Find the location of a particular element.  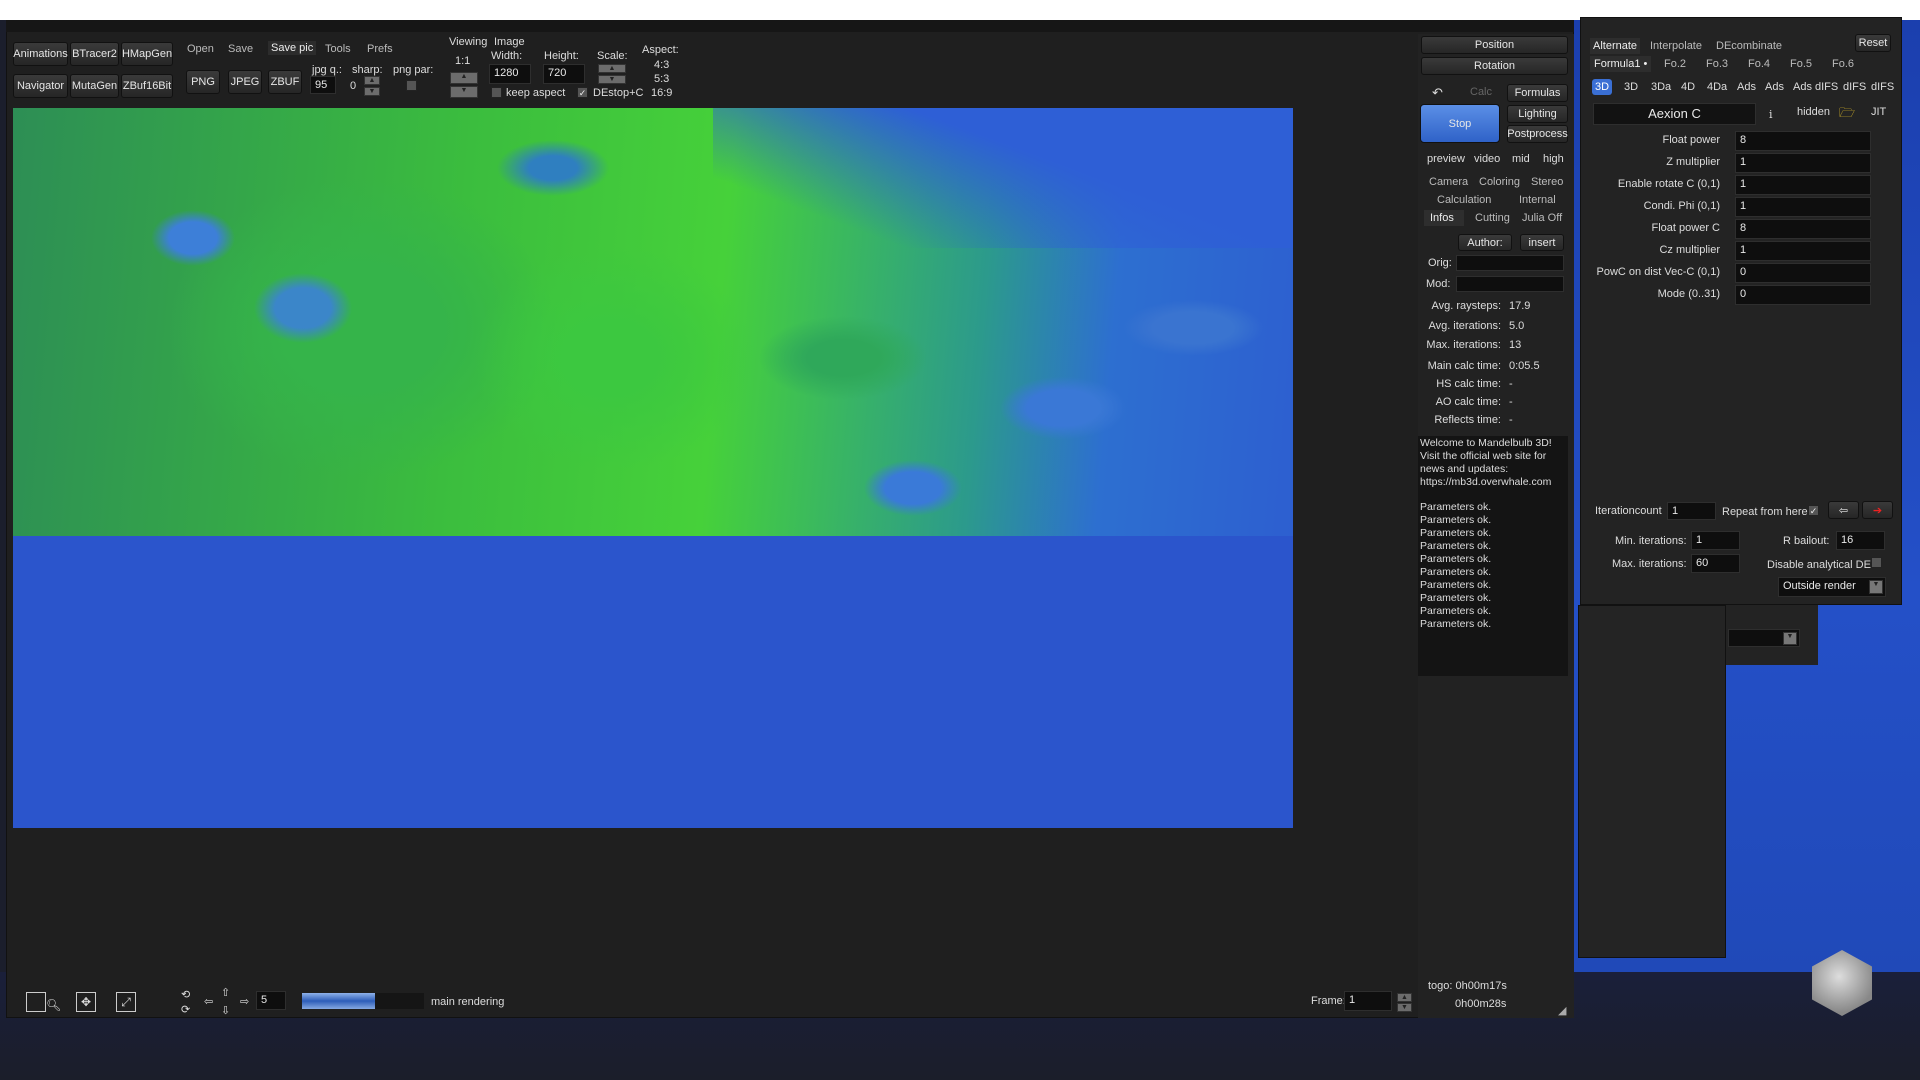

sharp-value: 0 is located at coordinates (353, 86).